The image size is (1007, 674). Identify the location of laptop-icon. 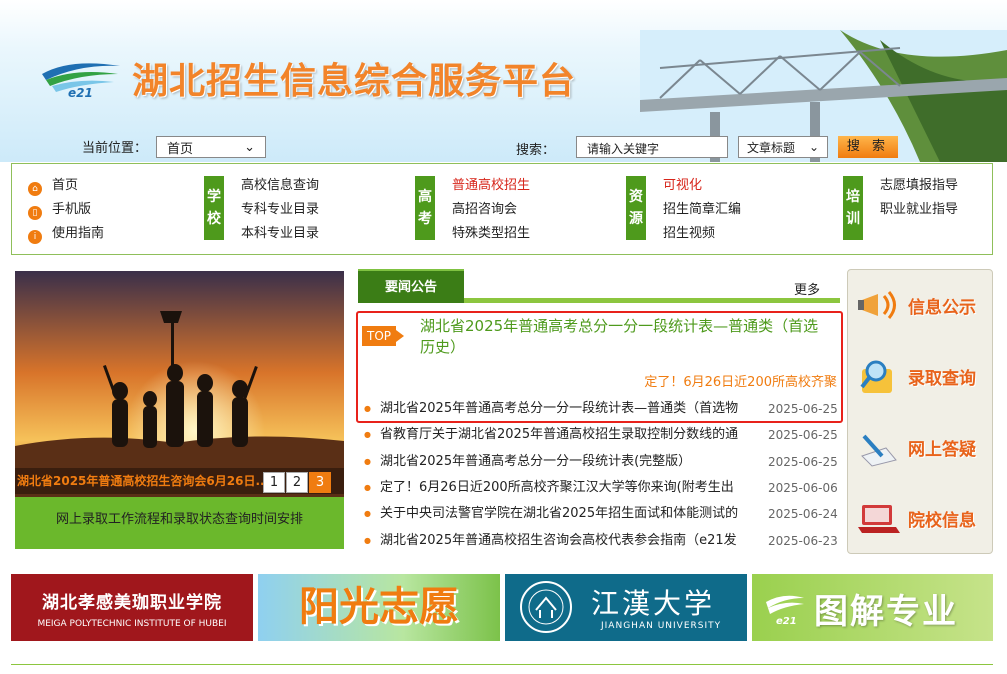
(879, 519).